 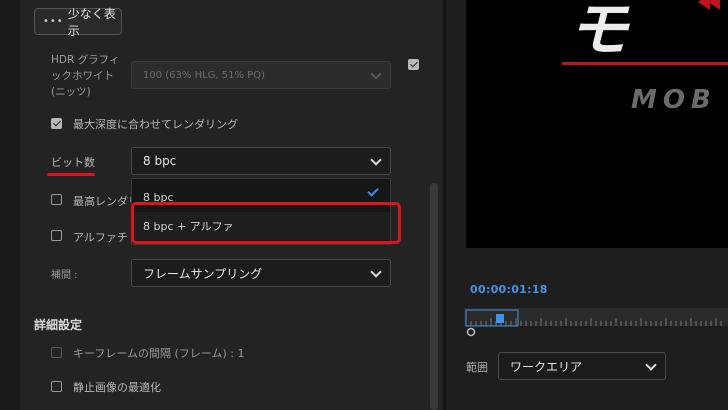 What do you see at coordinates (58, 325) in the screenshot?
I see `advanced-heading: 詳細設定` at bounding box center [58, 325].